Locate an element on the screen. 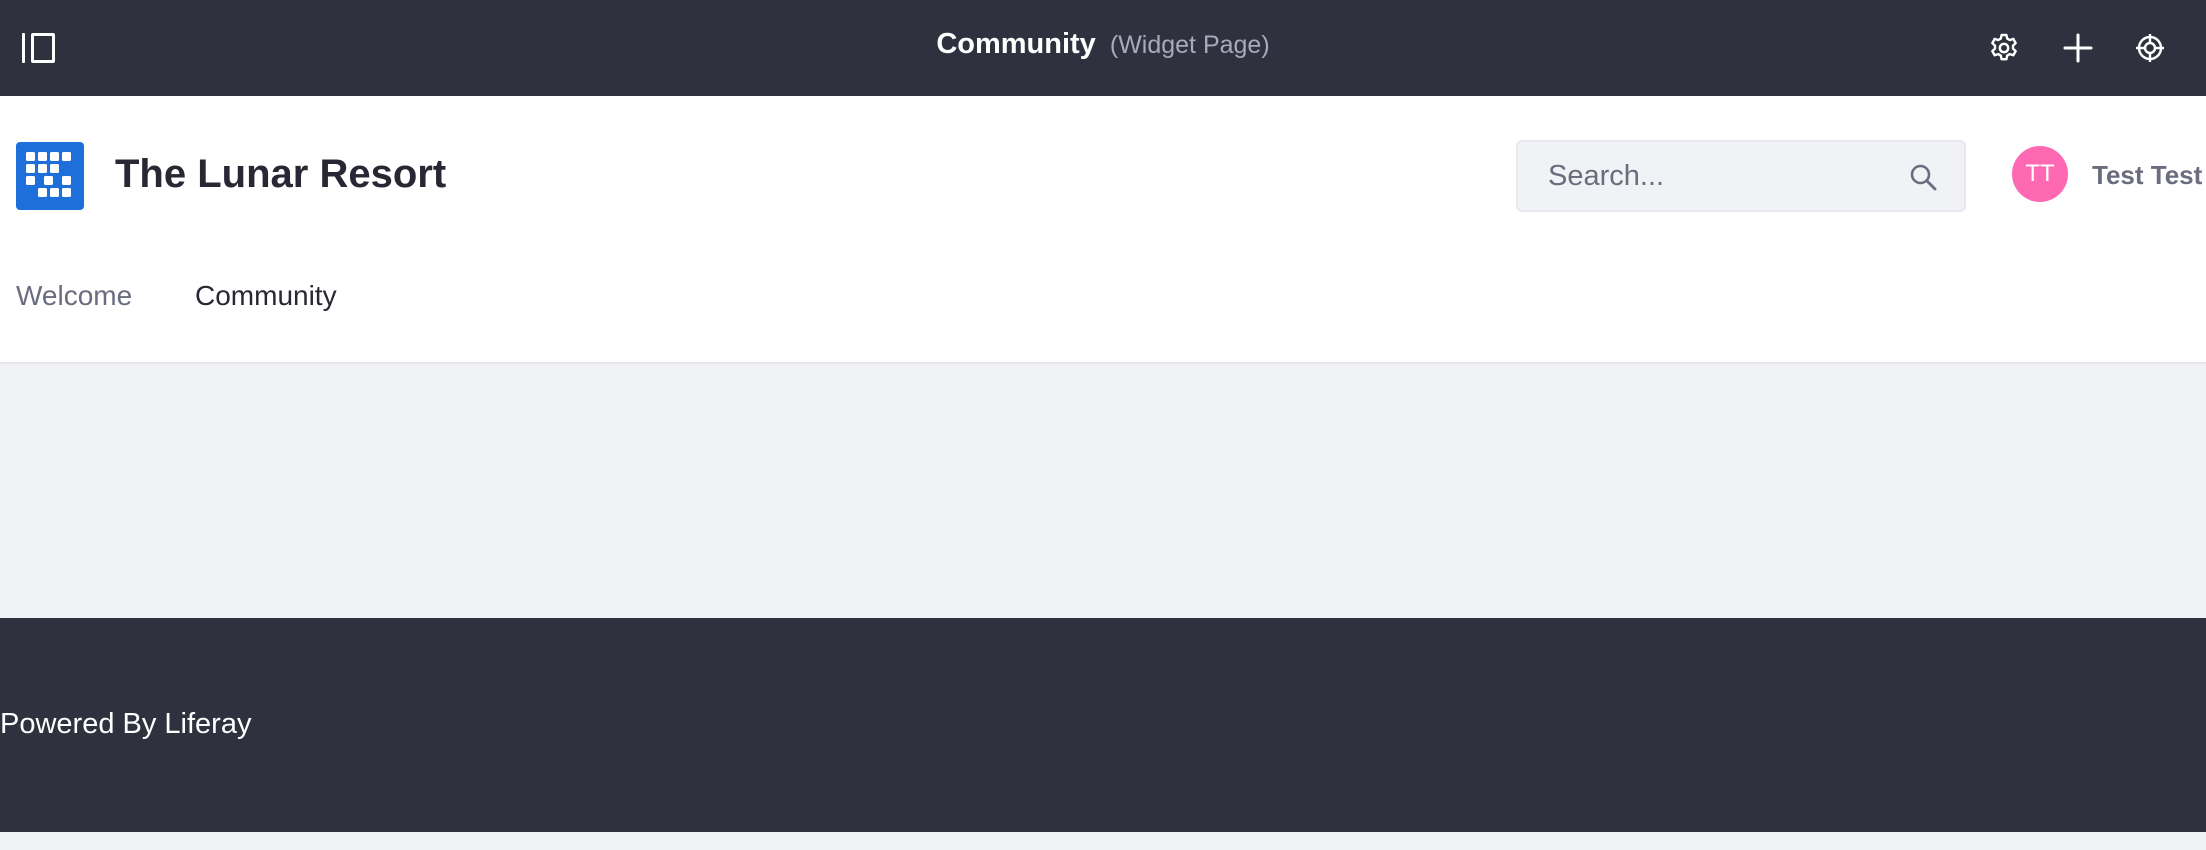 This screenshot has height=850, width=2206. gear-icon is located at coordinates (2004, 47).